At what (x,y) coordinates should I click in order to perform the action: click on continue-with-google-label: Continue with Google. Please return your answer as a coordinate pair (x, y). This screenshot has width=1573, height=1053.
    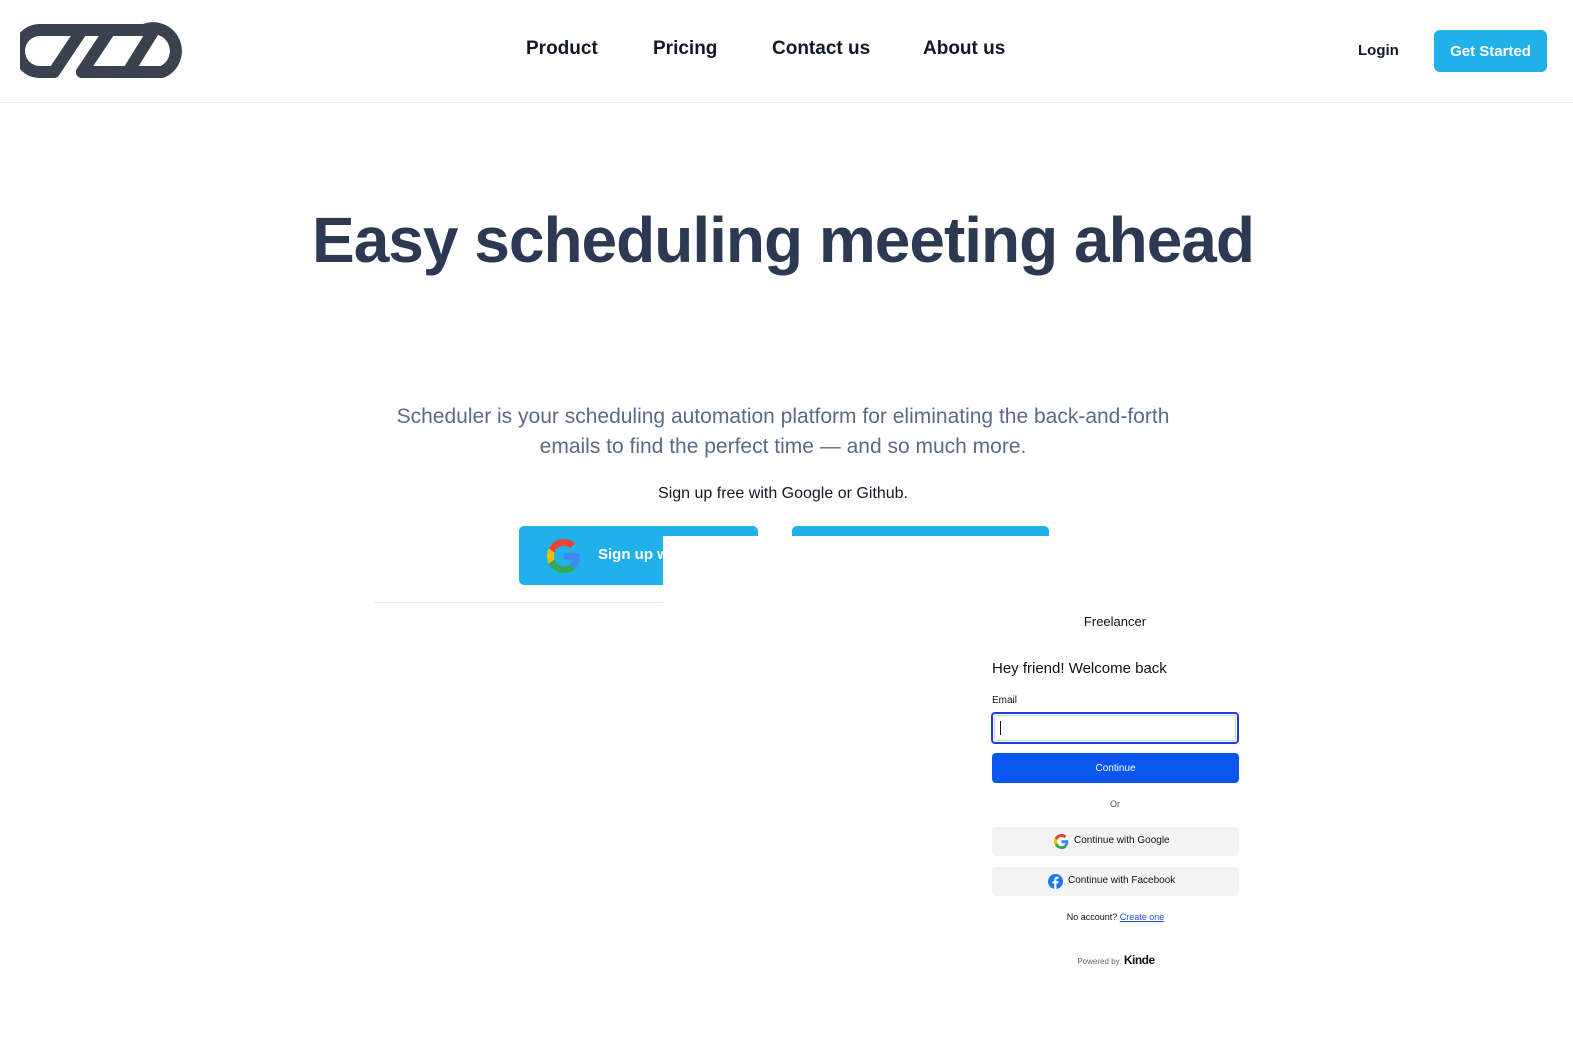
    Looking at the image, I should click on (1122, 840).